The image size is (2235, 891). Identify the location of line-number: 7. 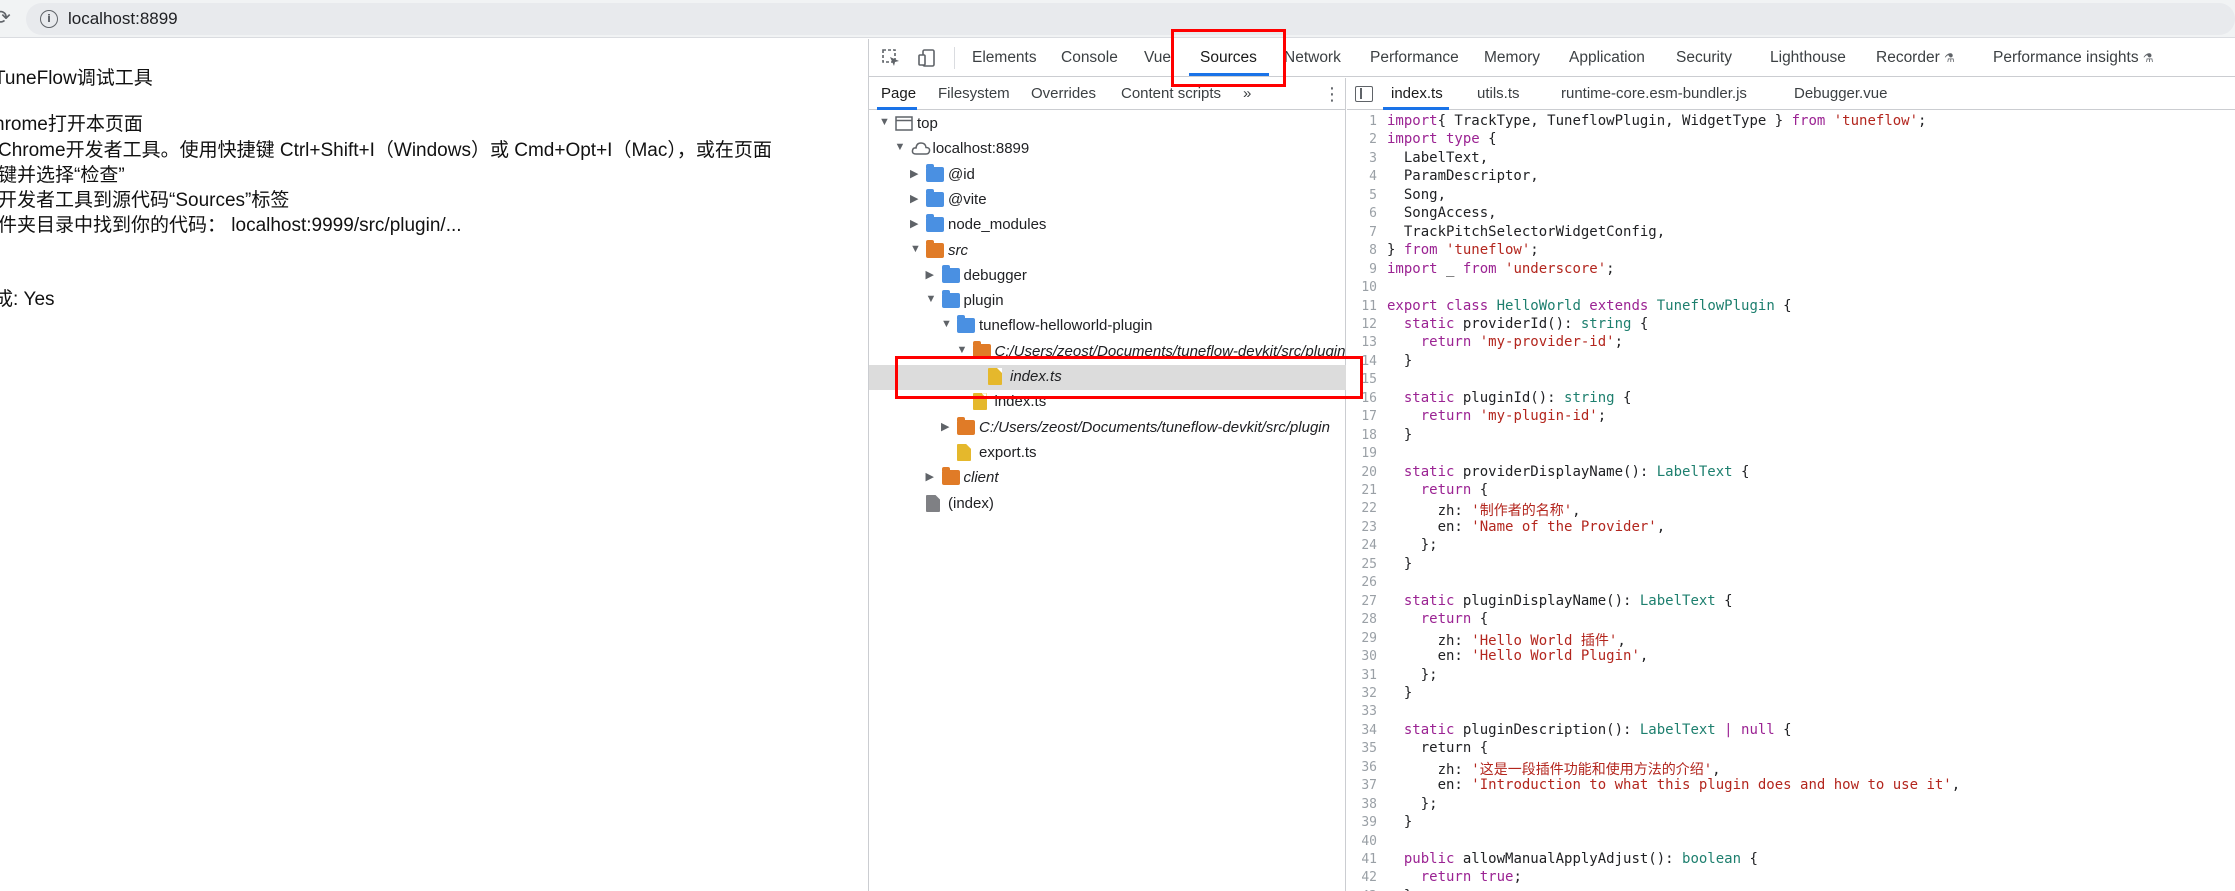
(1362, 232).